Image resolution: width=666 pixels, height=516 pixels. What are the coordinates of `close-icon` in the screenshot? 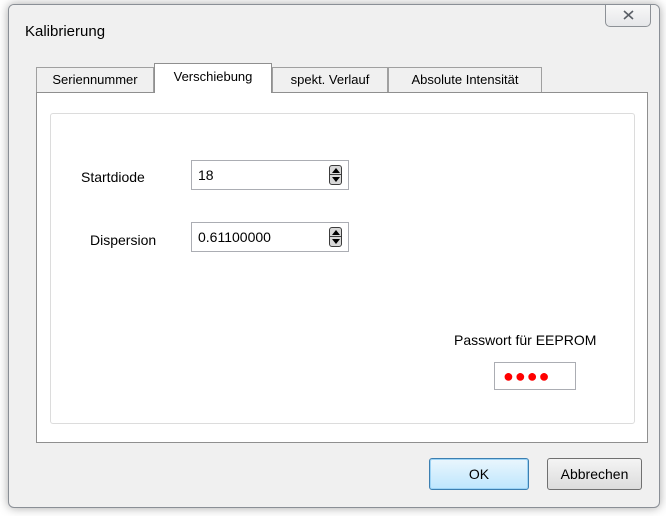 It's located at (628, 15).